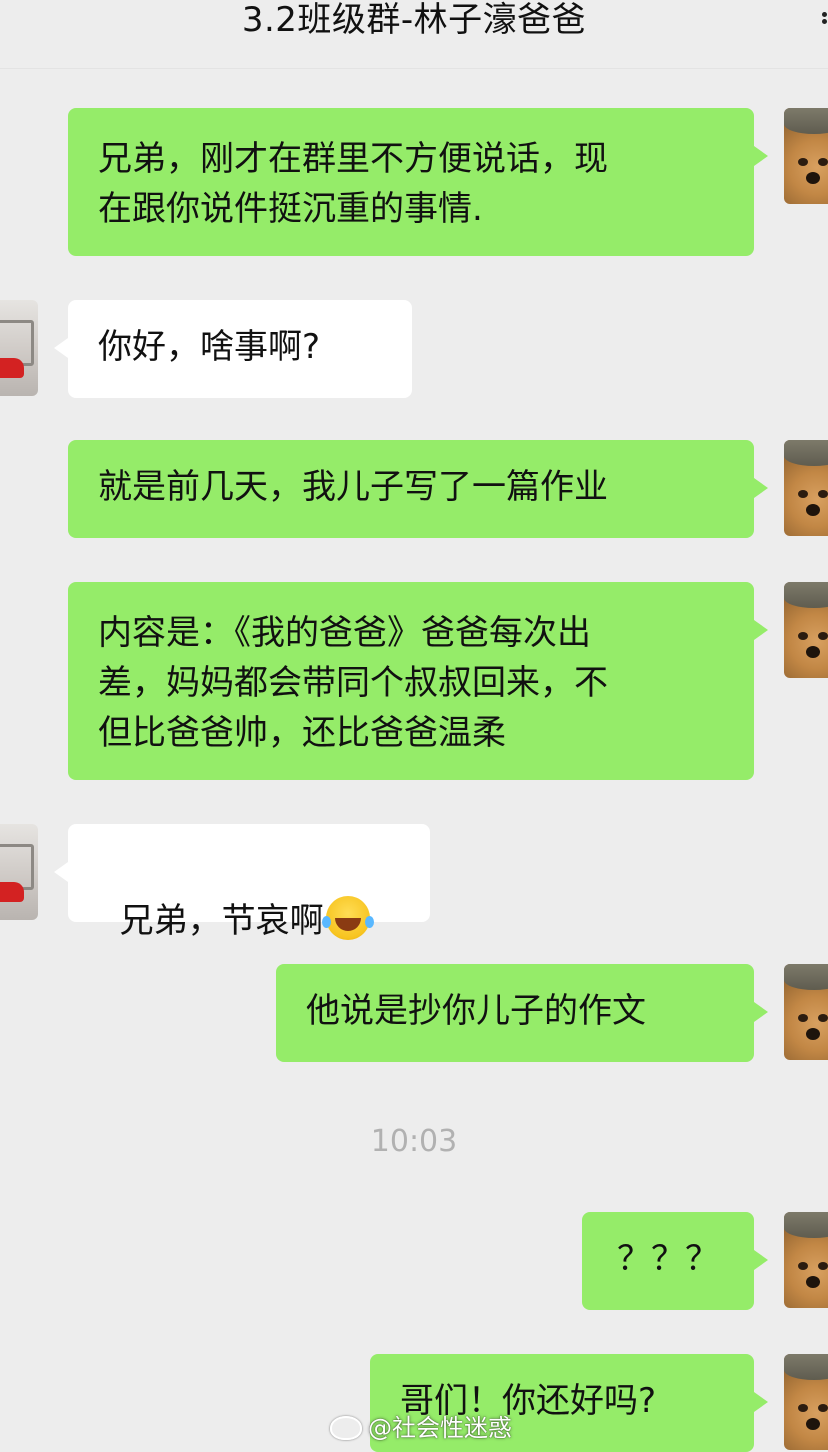  What do you see at coordinates (242, 882) in the screenshot?
I see `message-bubble-incoming: 兄弟，节哀啊` at bounding box center [242, 882].